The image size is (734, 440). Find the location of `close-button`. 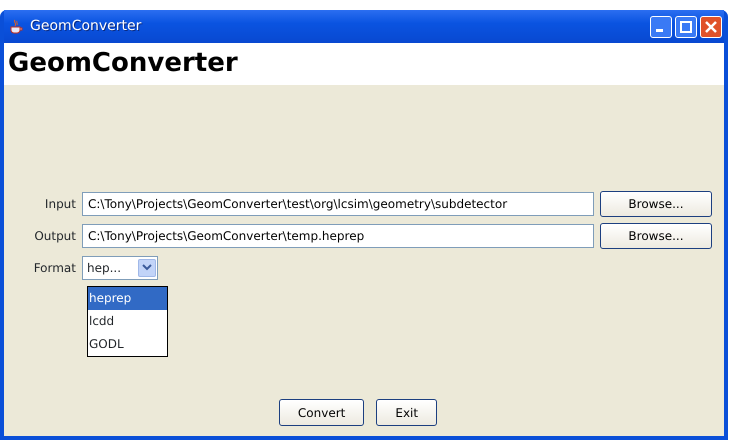

close-button is located at coordinates (711, 27).